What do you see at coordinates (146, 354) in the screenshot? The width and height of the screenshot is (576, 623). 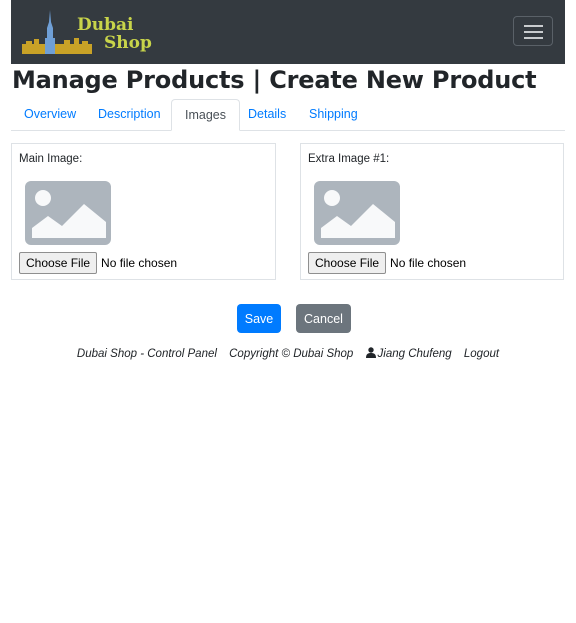 I see `footer-brand: Dubai Shop - Control Panel` at bounding box center [146, 354].